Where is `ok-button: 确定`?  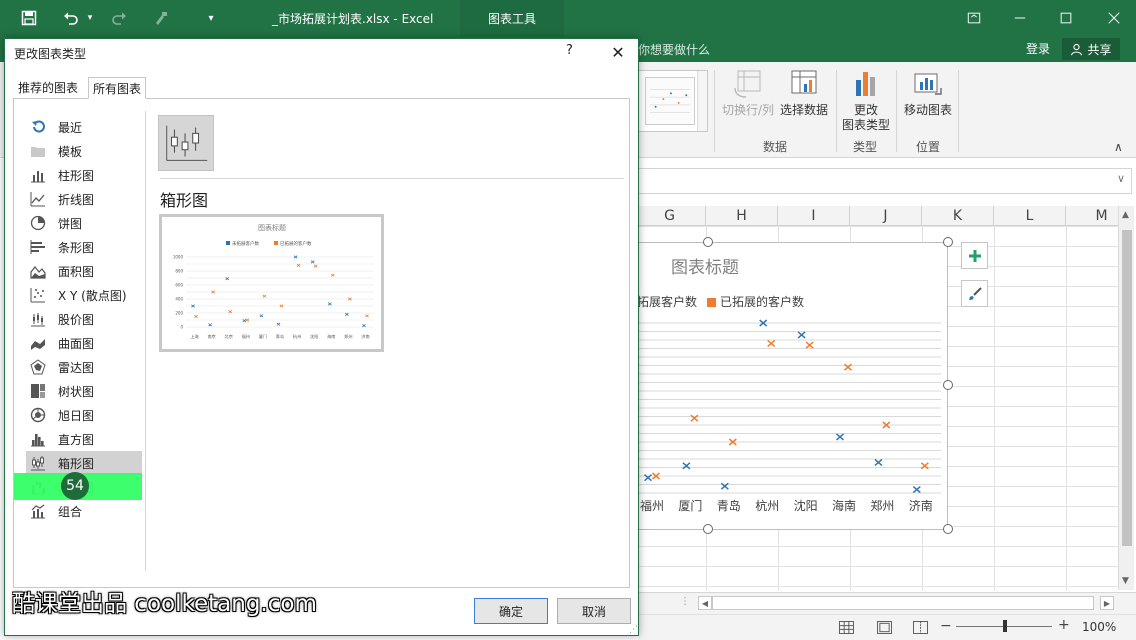 ok-button: 确定 is located at coordinates (511, 611).